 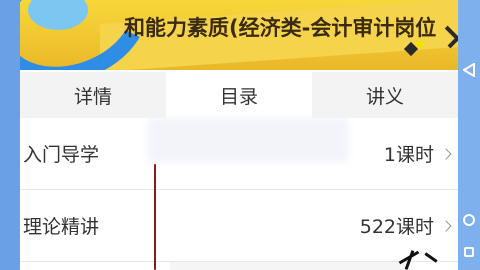 What do you see at coordinates (61, 155) in the screenshot?
I see `chapter-title: 入门导学` at bounding box center [61, 155].